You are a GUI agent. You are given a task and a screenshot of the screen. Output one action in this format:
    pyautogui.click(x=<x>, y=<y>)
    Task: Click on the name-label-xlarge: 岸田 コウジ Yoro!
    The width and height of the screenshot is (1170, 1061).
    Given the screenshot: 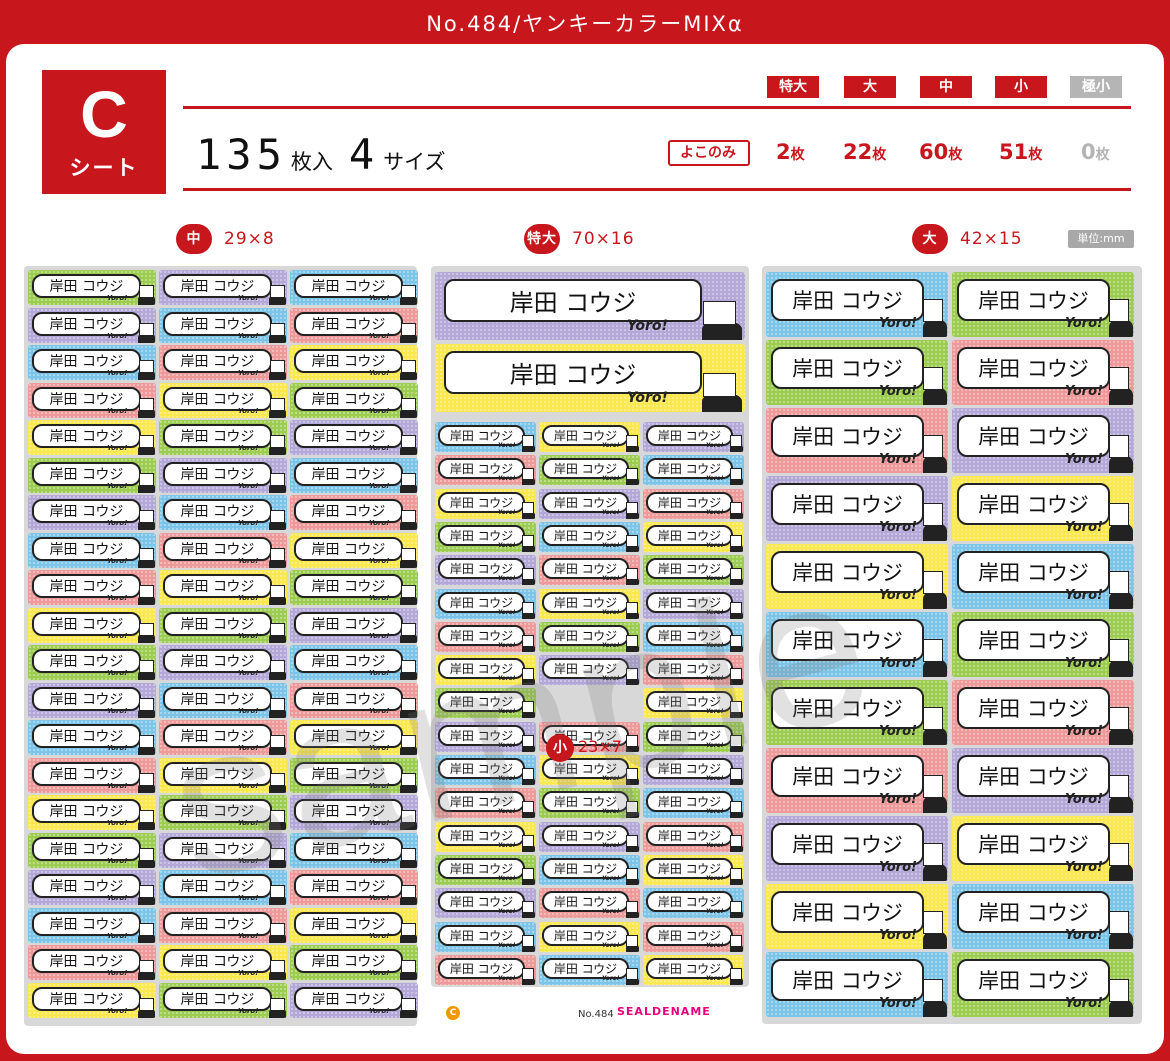 What is the action you would take?
    pyautogui.click(x=590, y=306)
    